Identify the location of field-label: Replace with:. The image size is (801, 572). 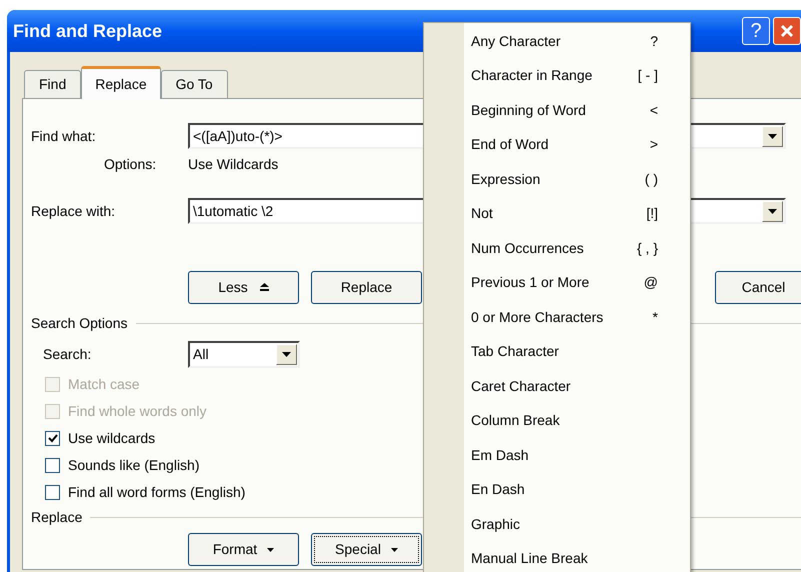
(73, 211).